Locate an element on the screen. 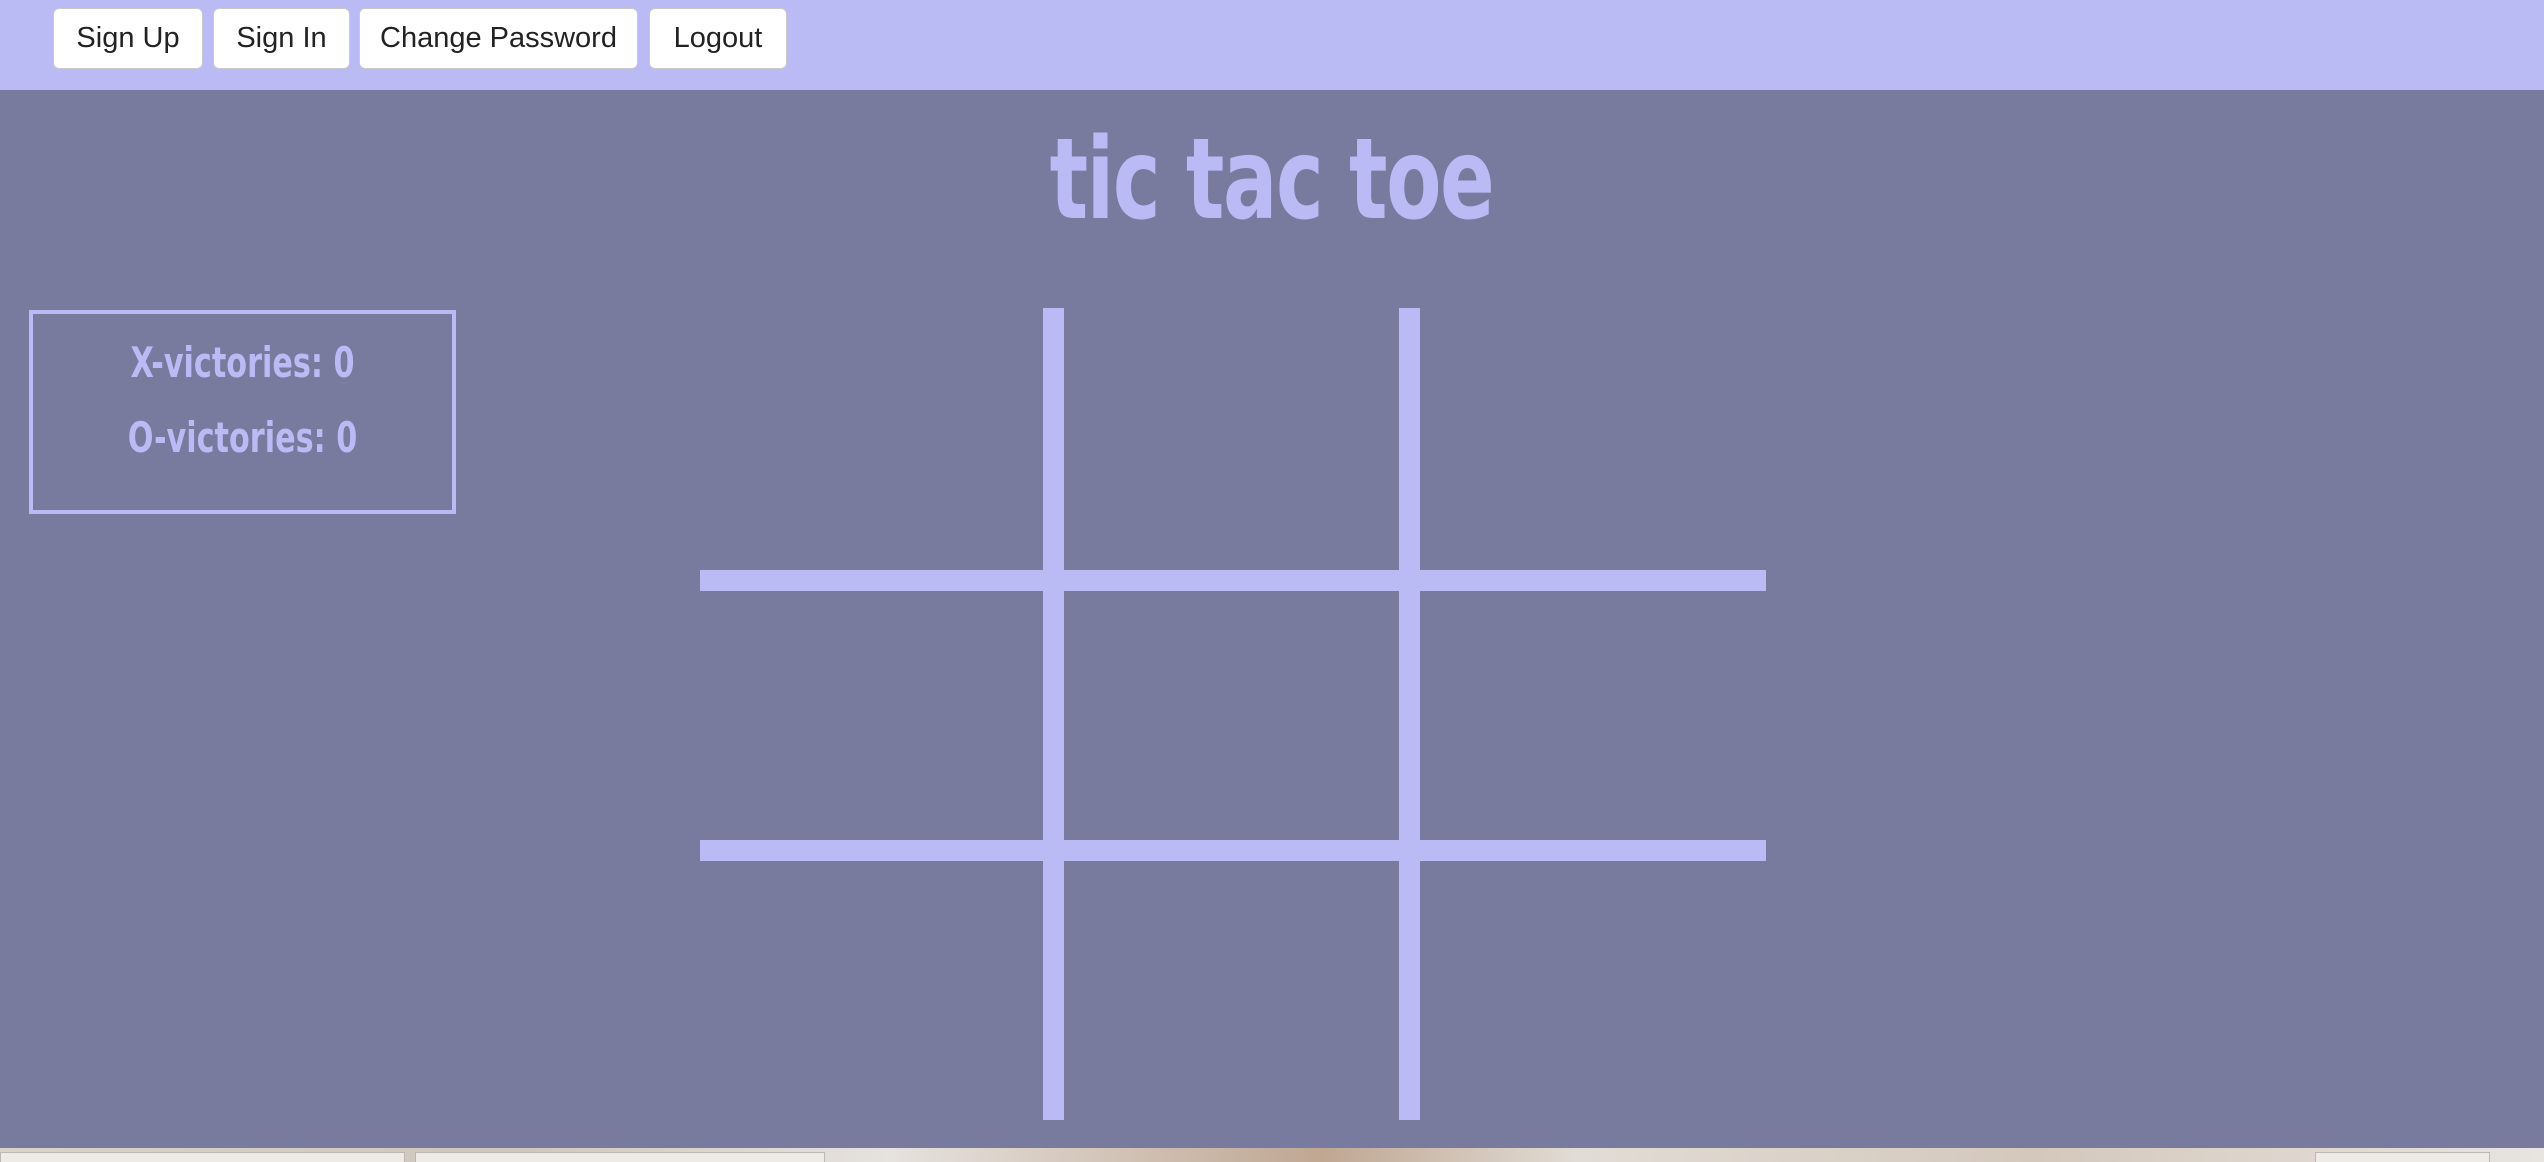  change-password-button: Change Password is located at coordinates (498, 38).